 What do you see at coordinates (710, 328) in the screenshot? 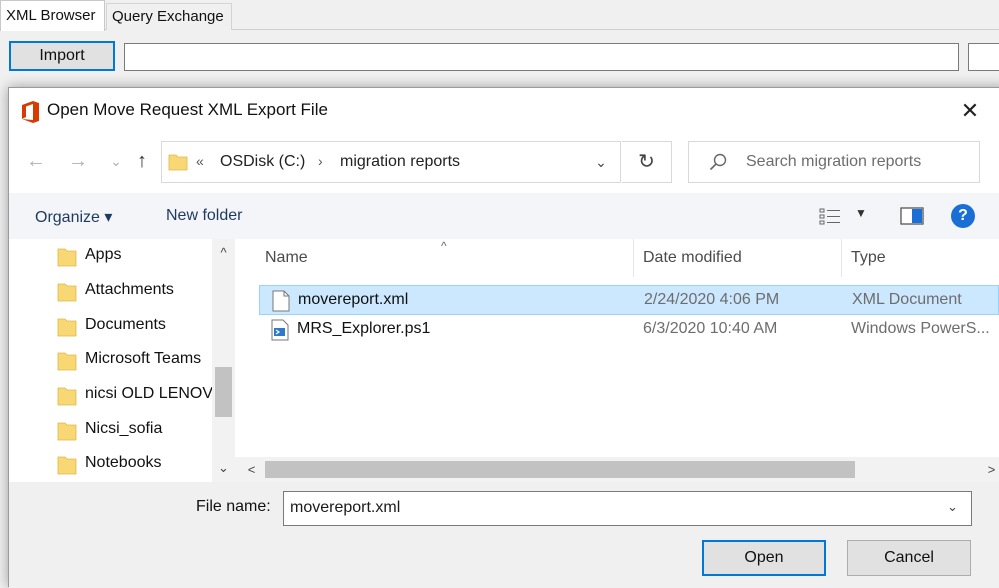
I see `file-date-modified: 6/3/2020 10:40 AM` at bounding box center [710, 328].